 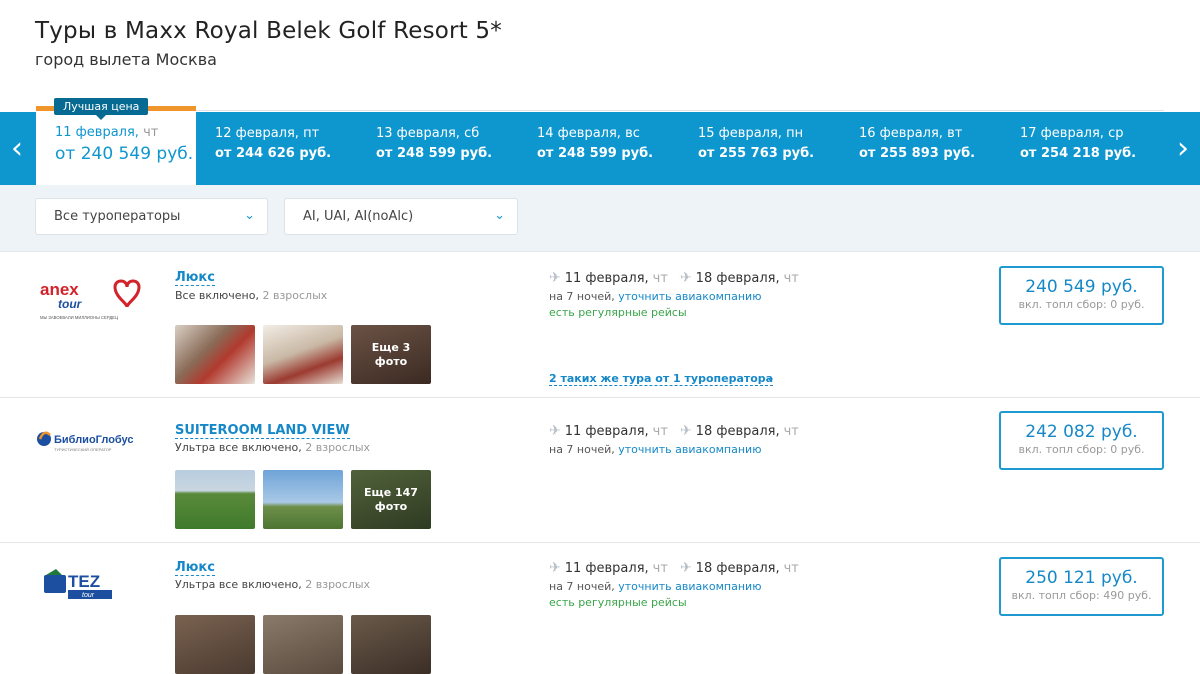 I want to click on date-tab: 15 февраля, пн от 255 763 руб., so click(x=759, y=148).